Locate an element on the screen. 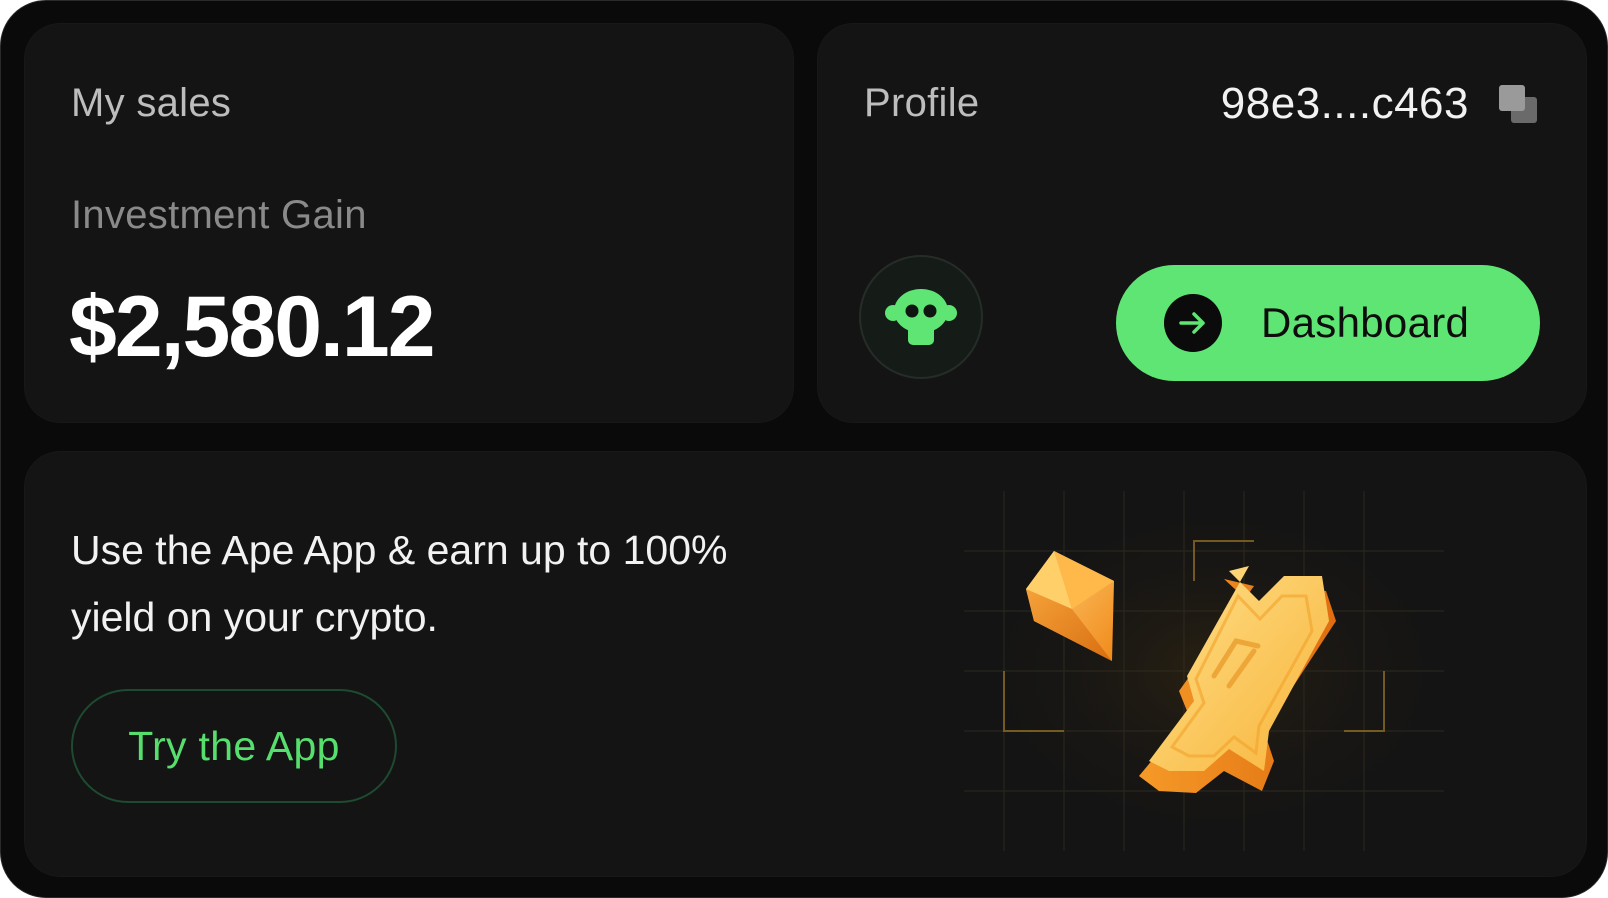 The width and height of the screenshot is (1608, 898). wallet-address: 98e3....c463 is located at coordinates (1344, 103).